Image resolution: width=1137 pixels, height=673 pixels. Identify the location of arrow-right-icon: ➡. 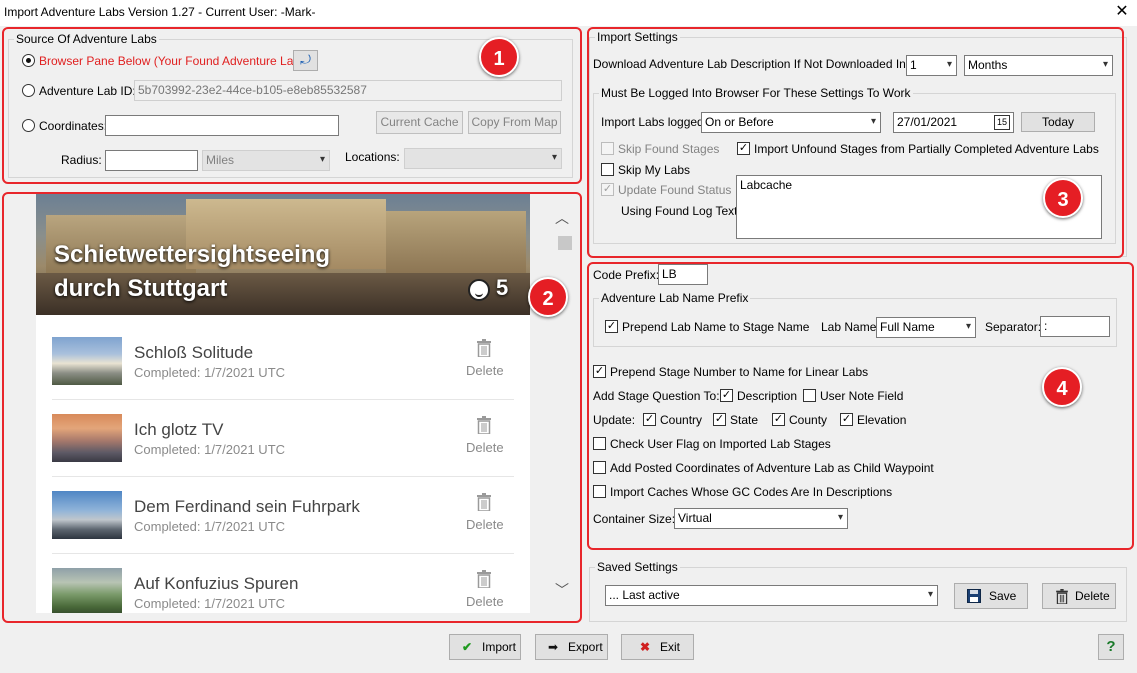
(553, 647).